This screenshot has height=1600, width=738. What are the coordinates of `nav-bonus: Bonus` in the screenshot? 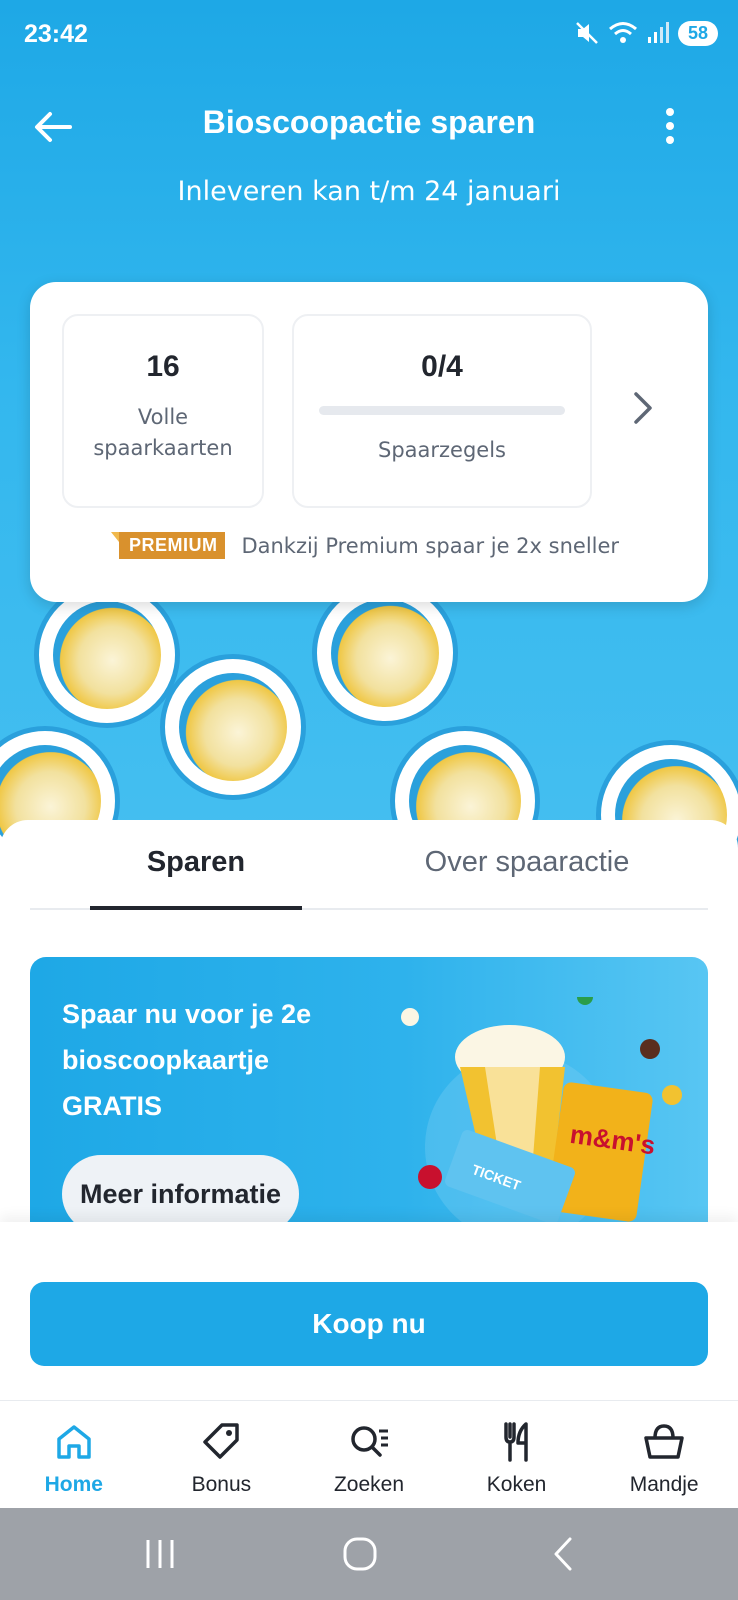 It's located at (222, 1454).